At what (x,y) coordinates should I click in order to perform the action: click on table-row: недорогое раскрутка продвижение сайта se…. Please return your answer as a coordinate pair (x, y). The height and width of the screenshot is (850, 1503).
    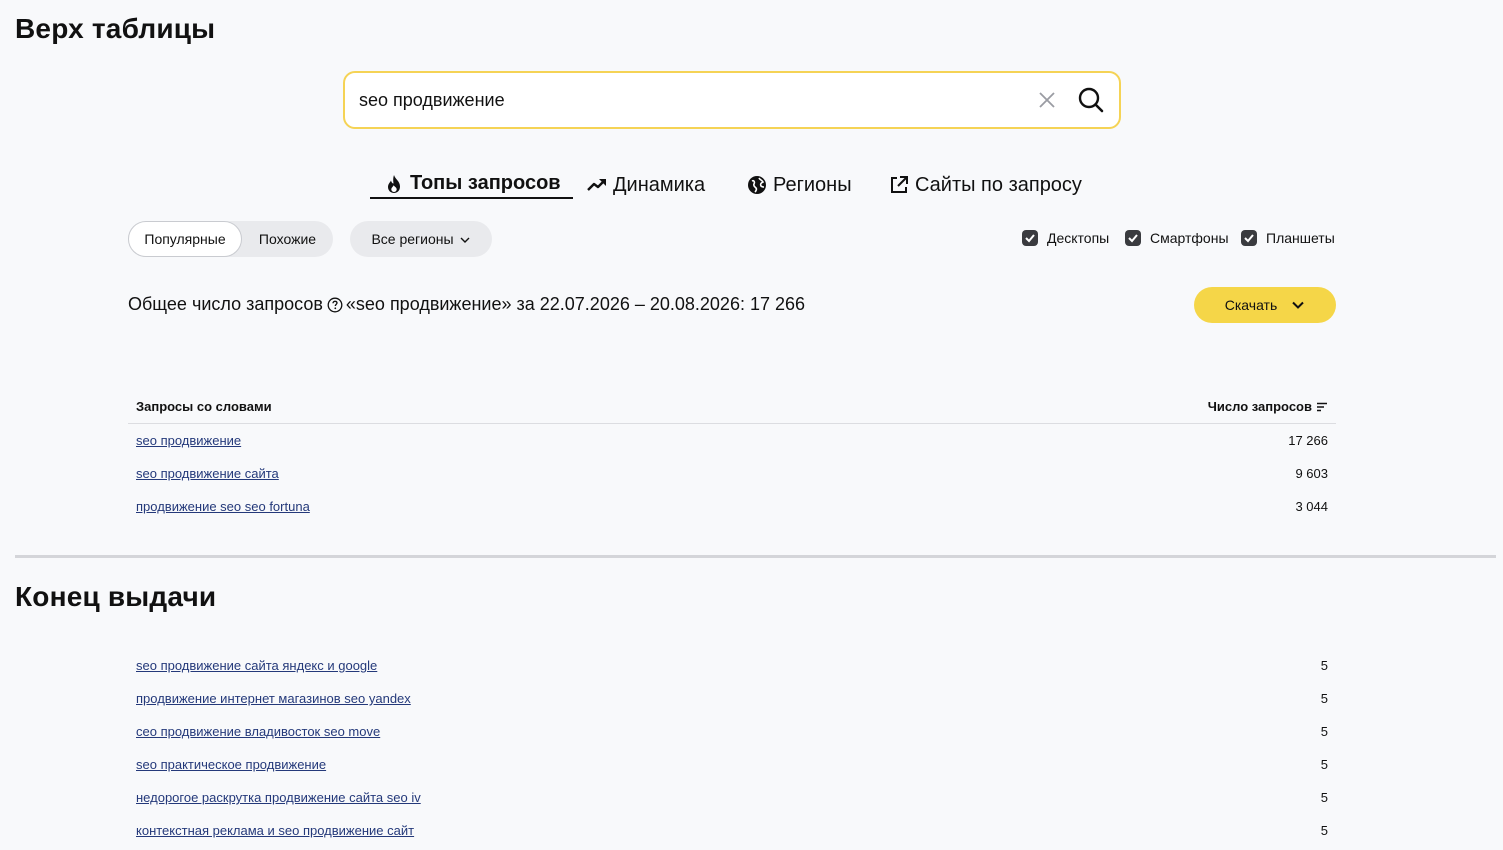
    Looking at the image, I should click on (732, 797).